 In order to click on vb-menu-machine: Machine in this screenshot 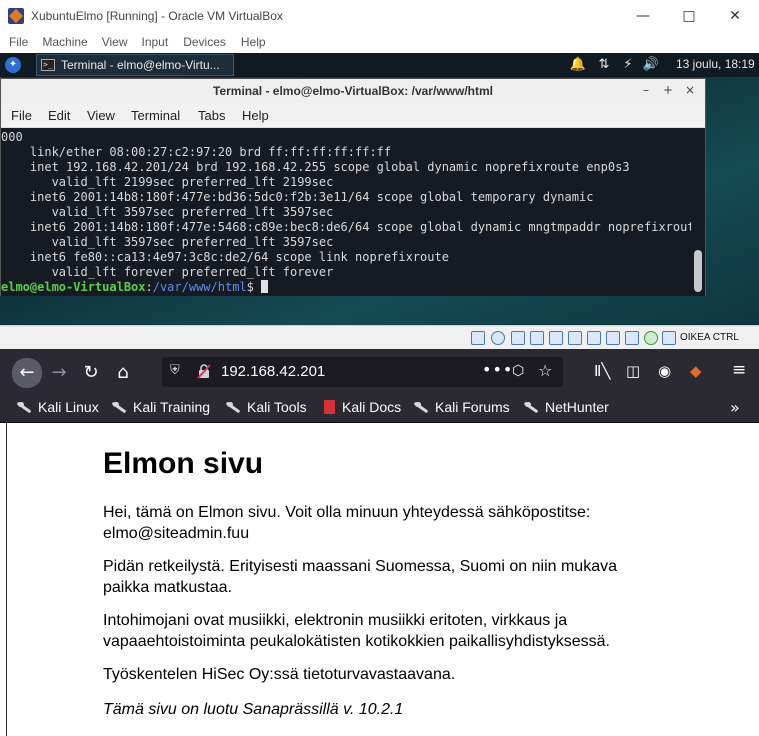, I will do `click(64, 42)`.